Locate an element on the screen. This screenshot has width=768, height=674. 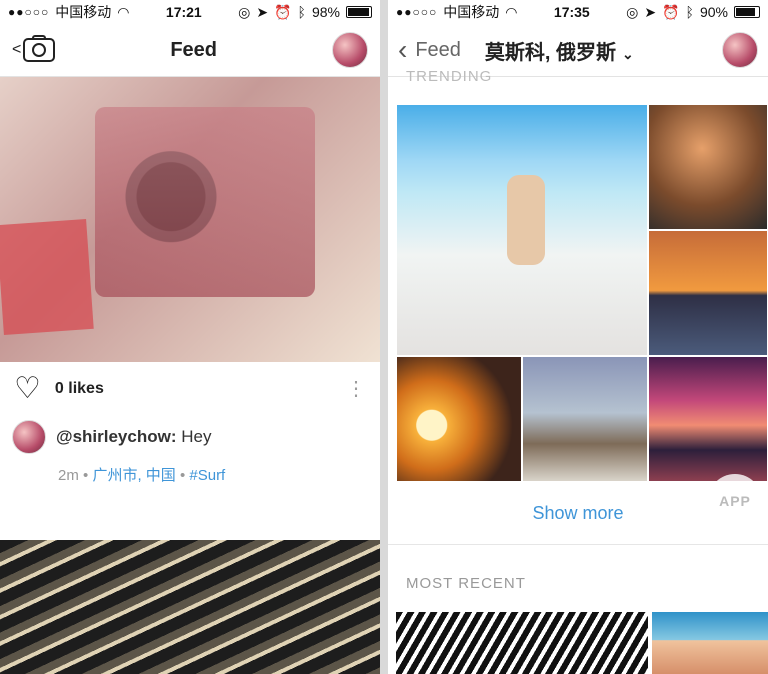
section-divider is located at coordinates (578, 544).